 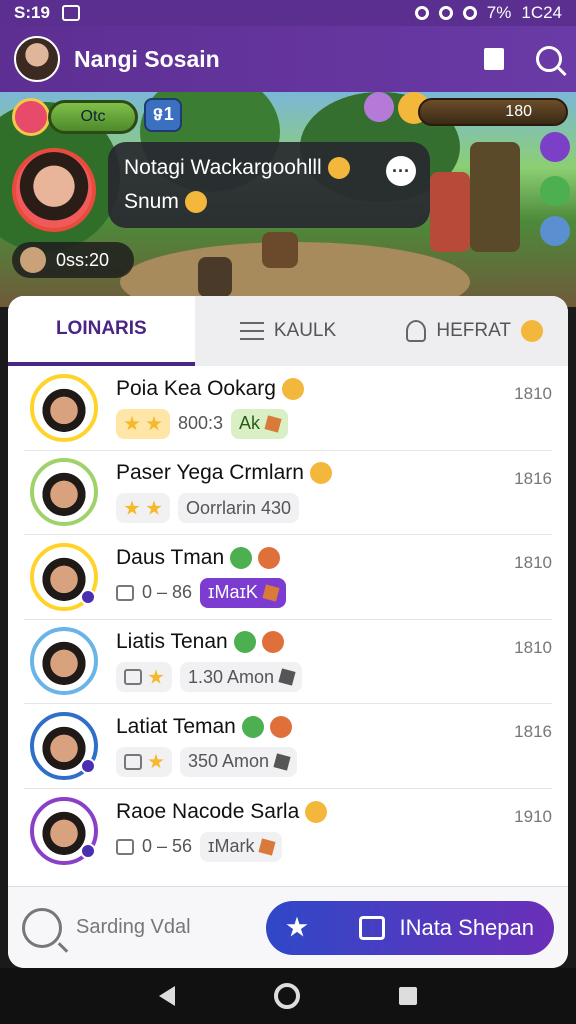 I want to click on pet-icon, so click(x=379, y=107).